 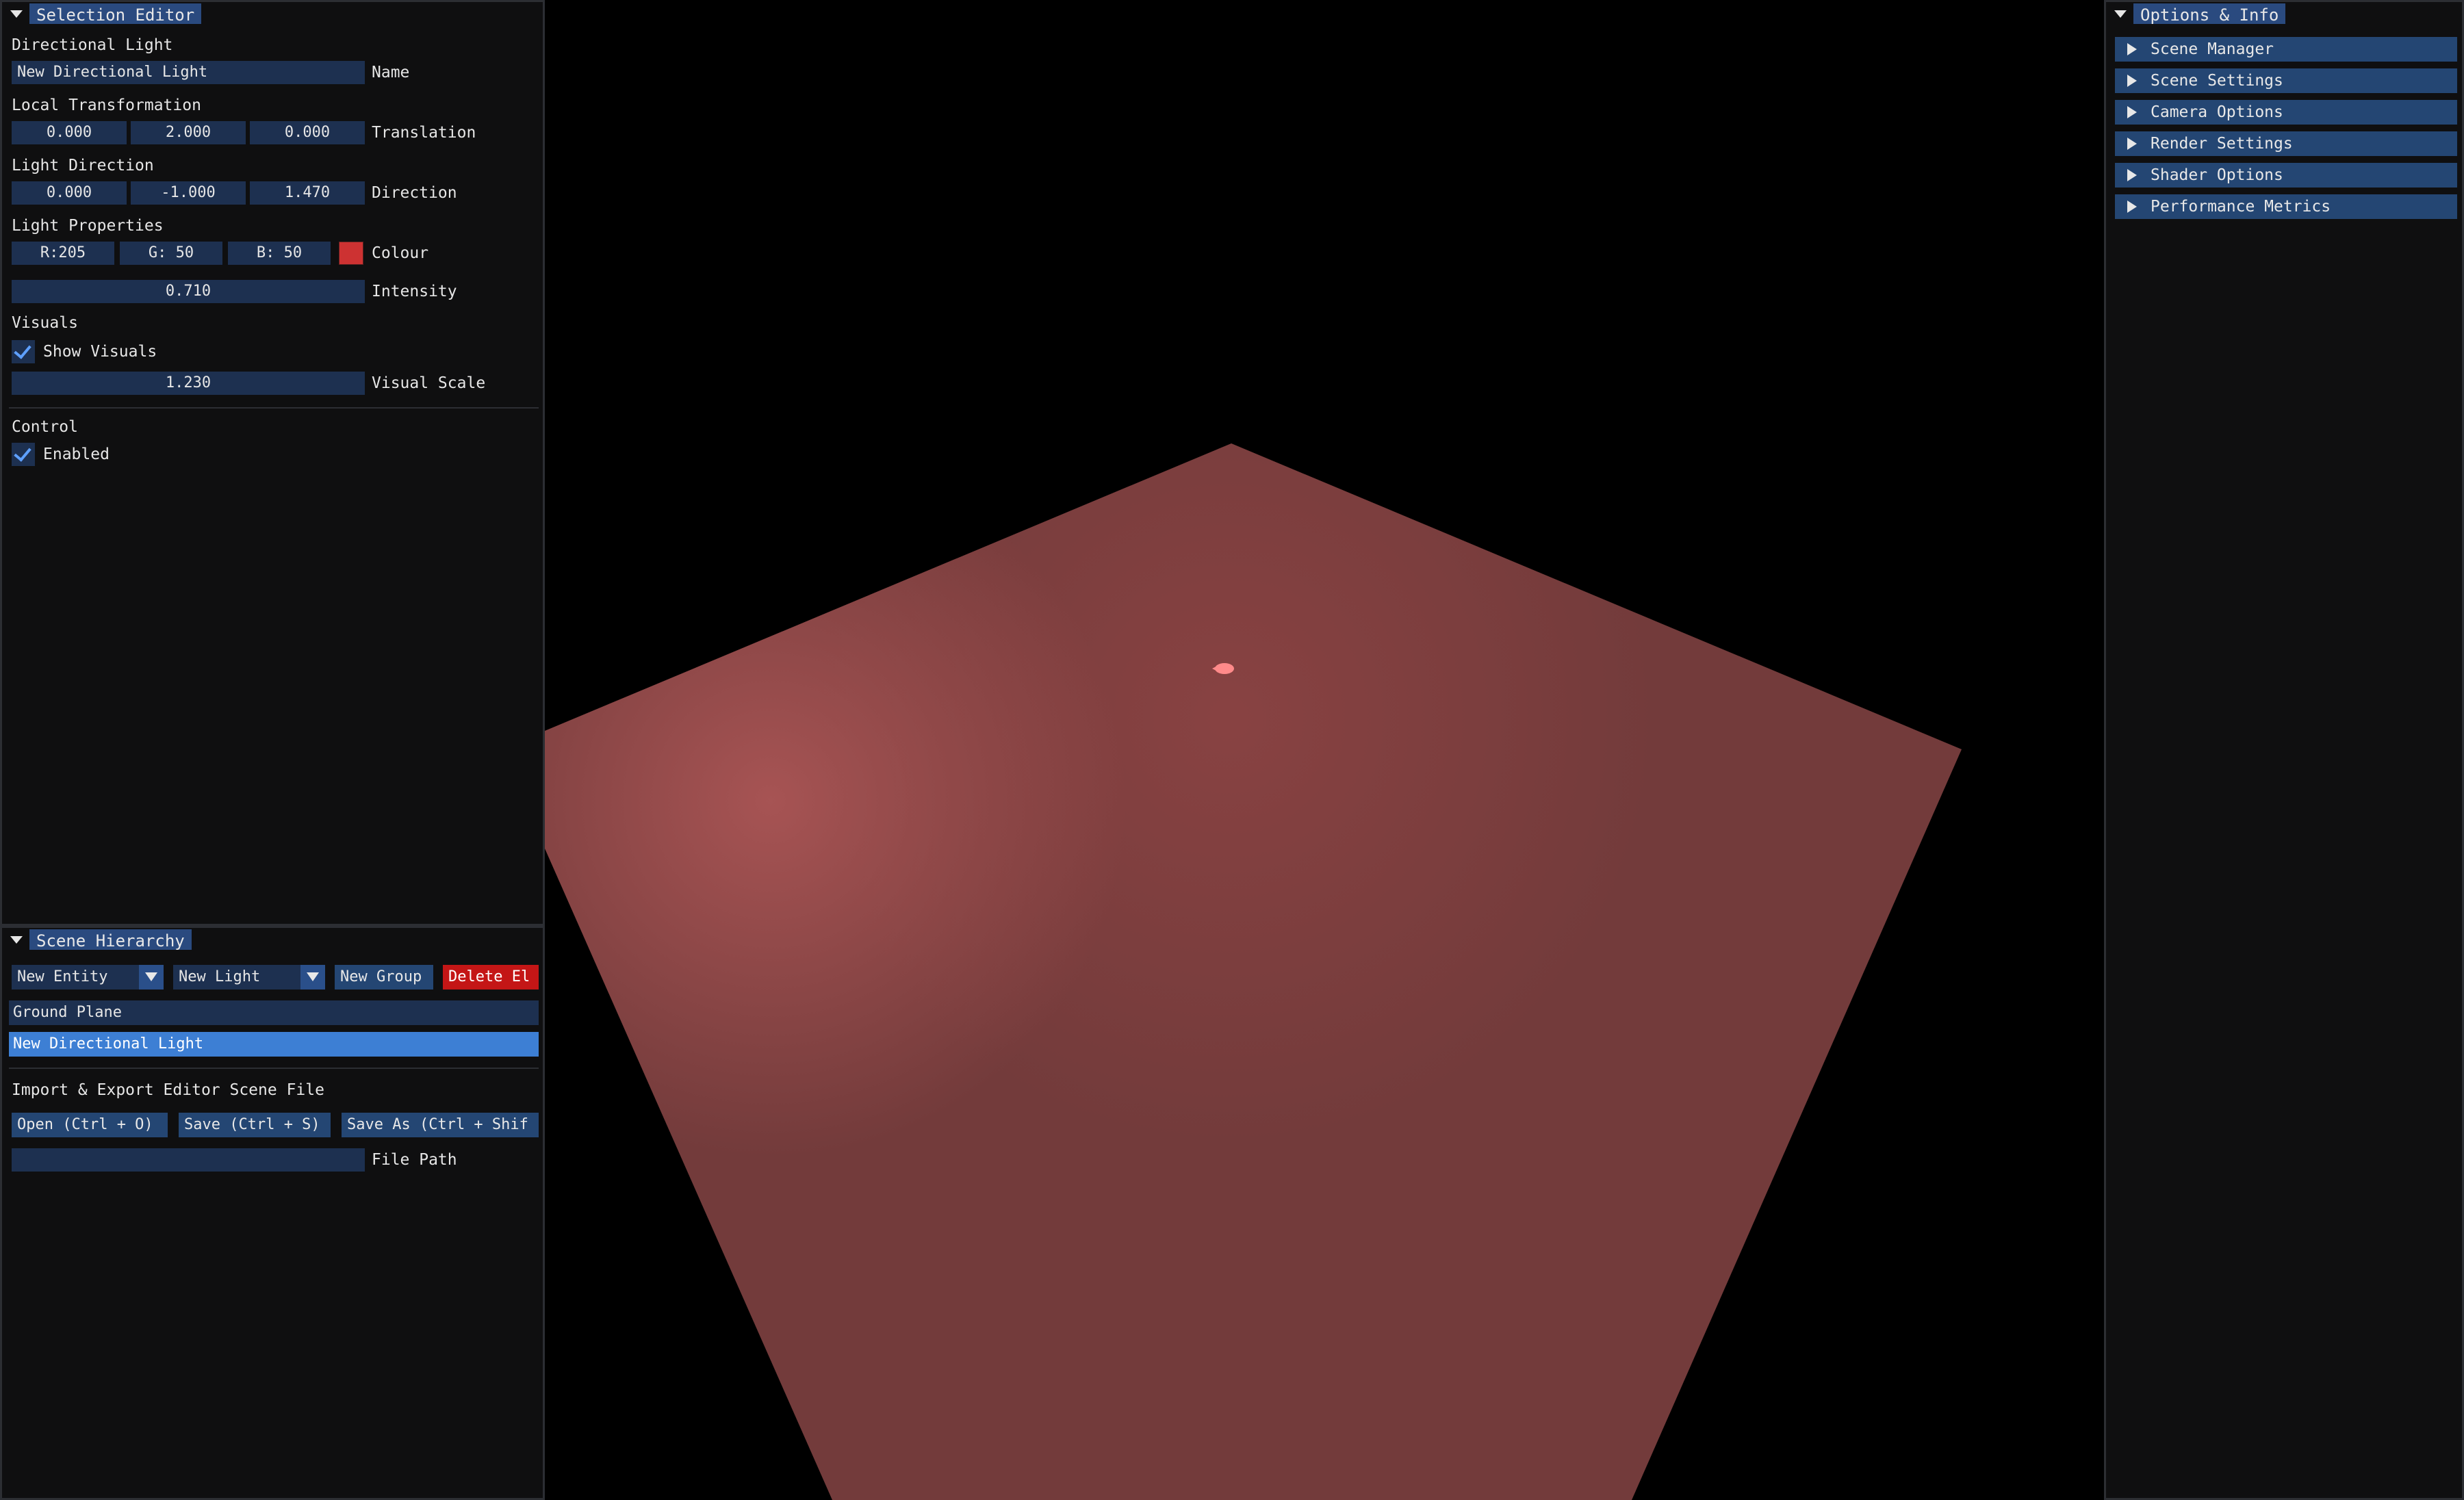 I want to click on new-group-button: New Group, so click(x=384, y=977).